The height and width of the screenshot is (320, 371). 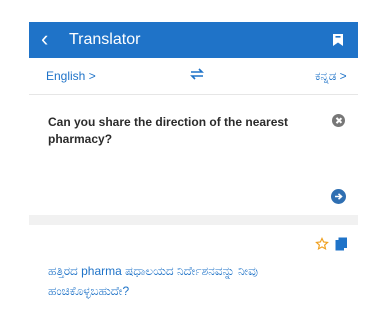 I want to click on language-bar: English > ಕನ್ನಡ >, so click(x=193, y=76).